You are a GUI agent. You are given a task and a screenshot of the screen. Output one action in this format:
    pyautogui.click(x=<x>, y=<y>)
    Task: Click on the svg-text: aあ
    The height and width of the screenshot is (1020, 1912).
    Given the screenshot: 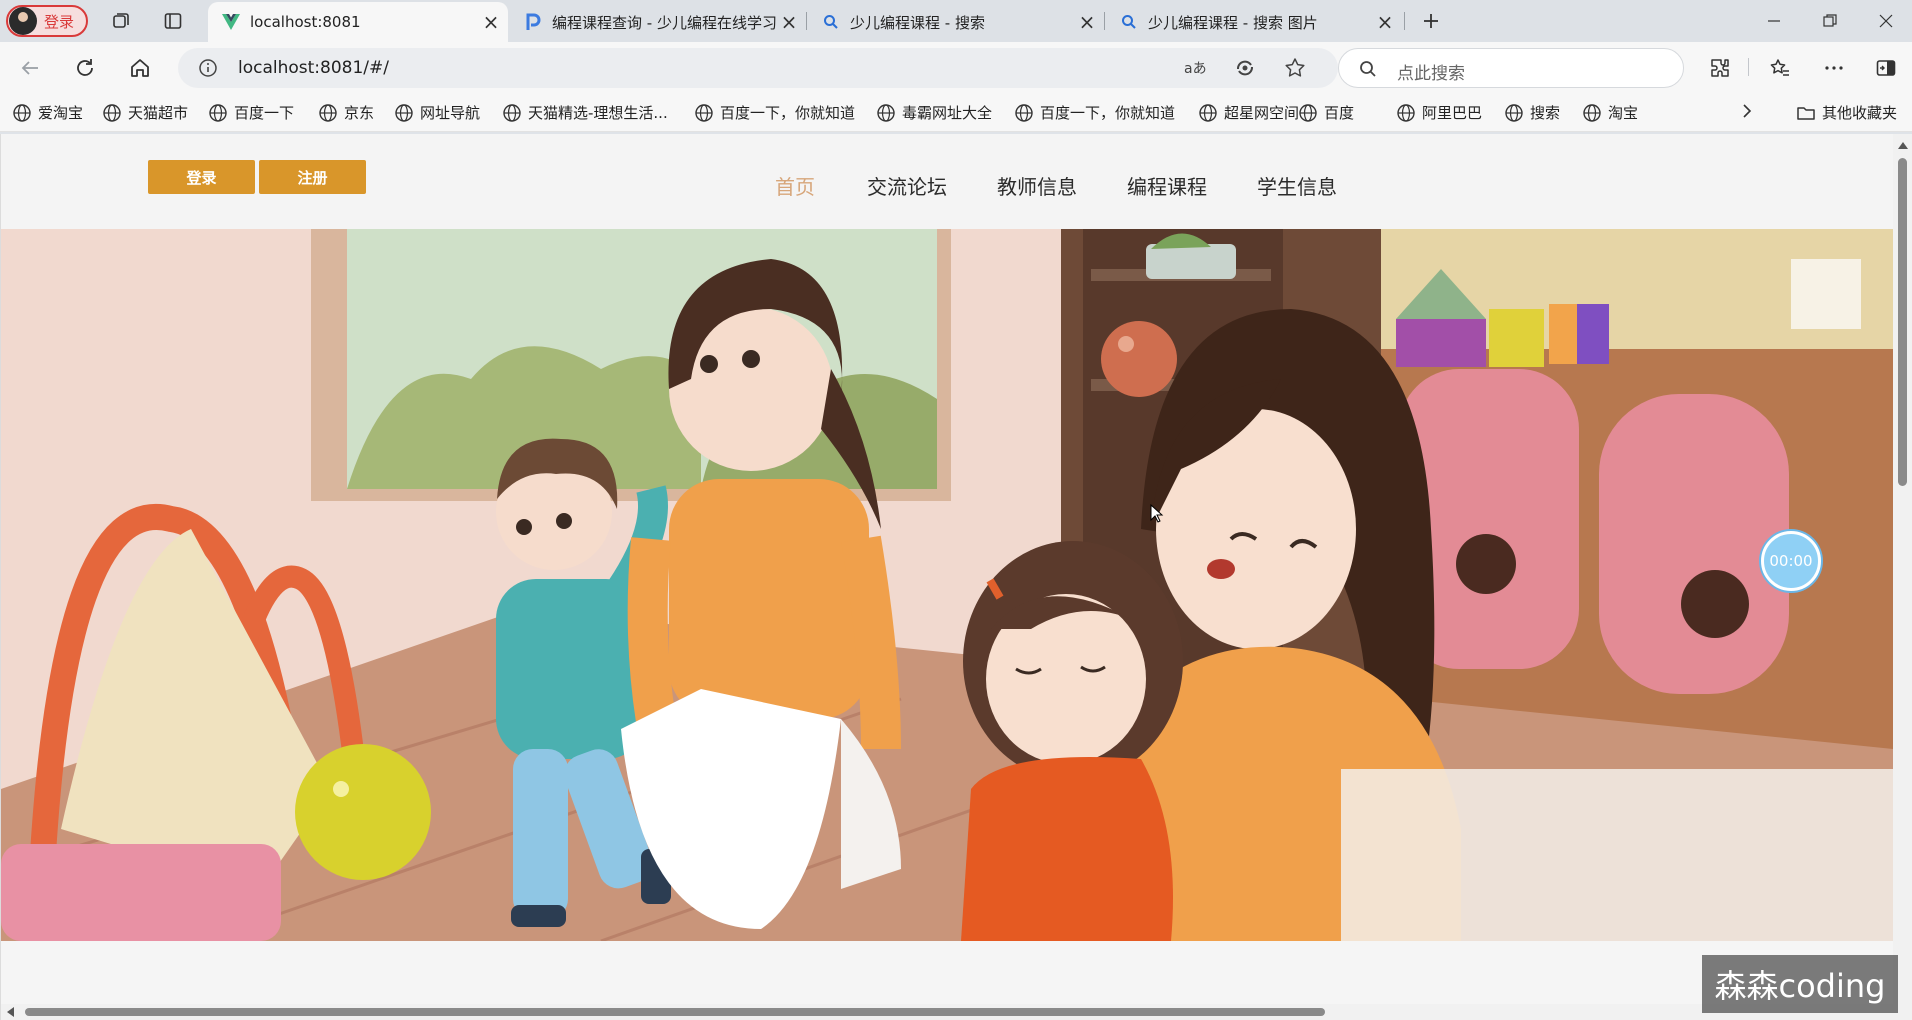 What is the action you would take?
    pyautogui.click(x=1195, y=69)
    